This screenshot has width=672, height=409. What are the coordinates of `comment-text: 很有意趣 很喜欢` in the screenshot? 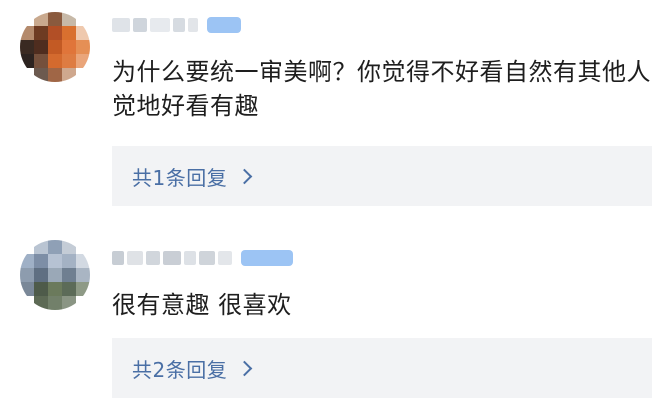 It's located at (202, 305).